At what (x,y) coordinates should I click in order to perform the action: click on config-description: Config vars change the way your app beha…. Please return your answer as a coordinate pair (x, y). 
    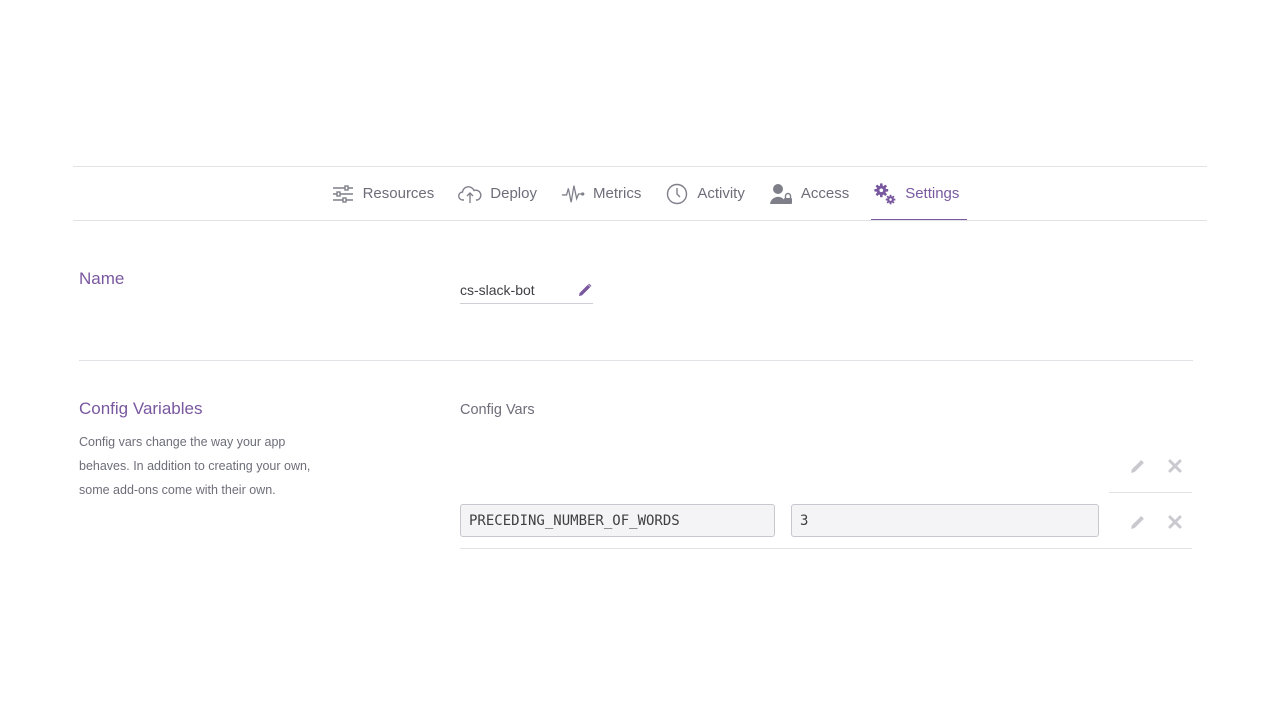
    Looking at the image, I should click on (195, 466).